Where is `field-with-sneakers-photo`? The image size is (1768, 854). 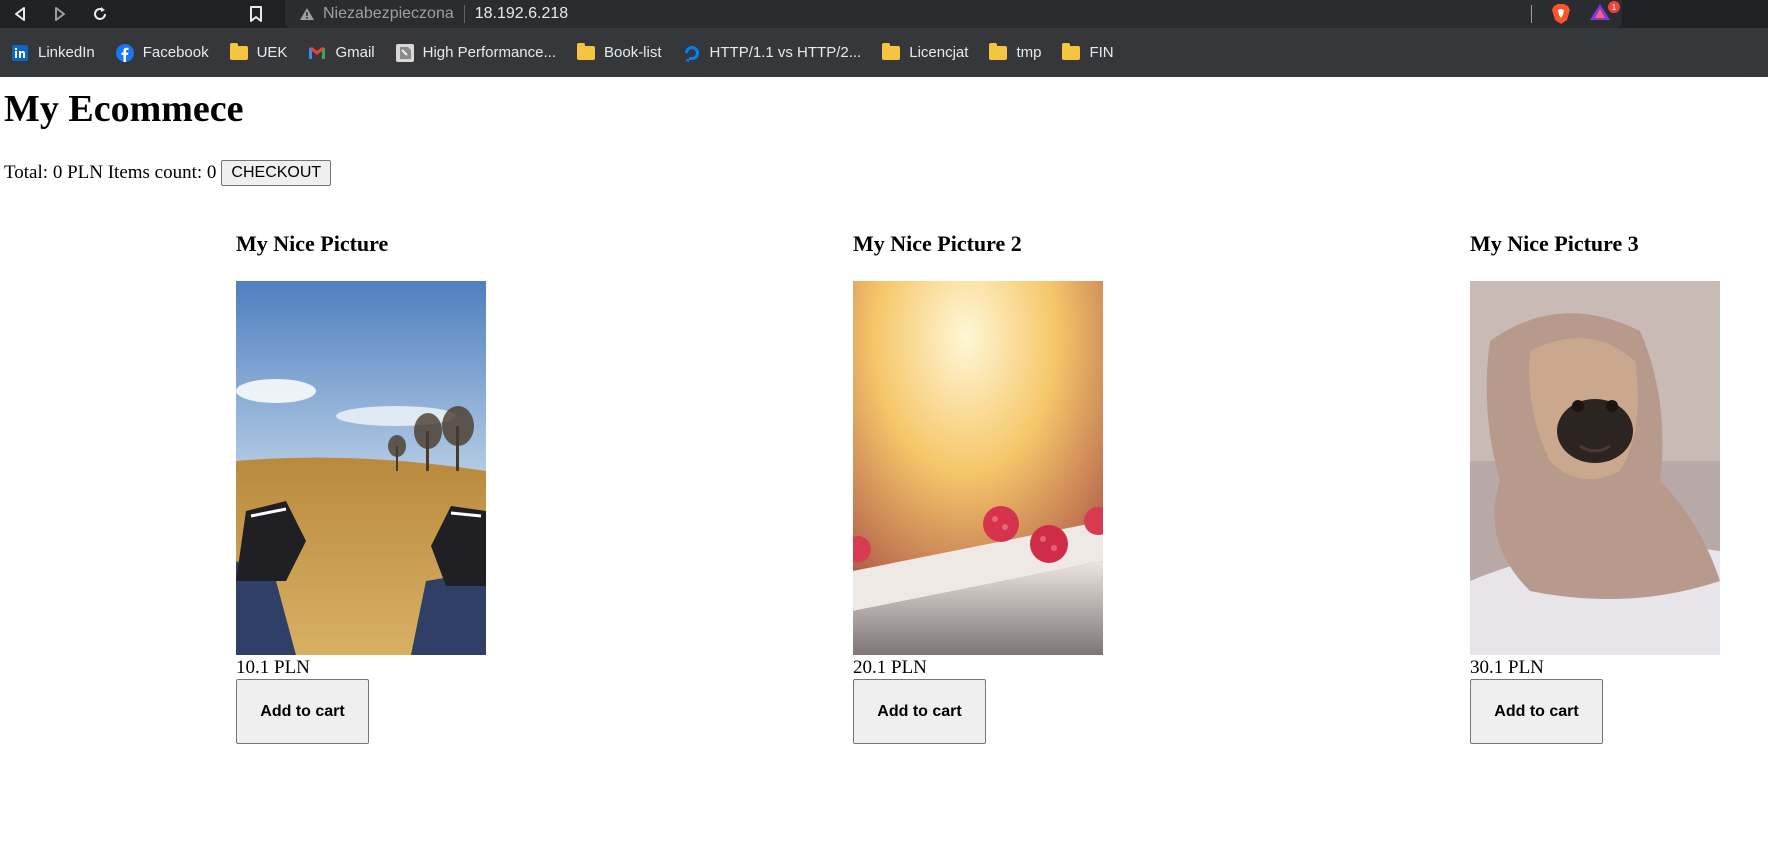
field-with-sneakers-photo is located at coordinates (361, 468).